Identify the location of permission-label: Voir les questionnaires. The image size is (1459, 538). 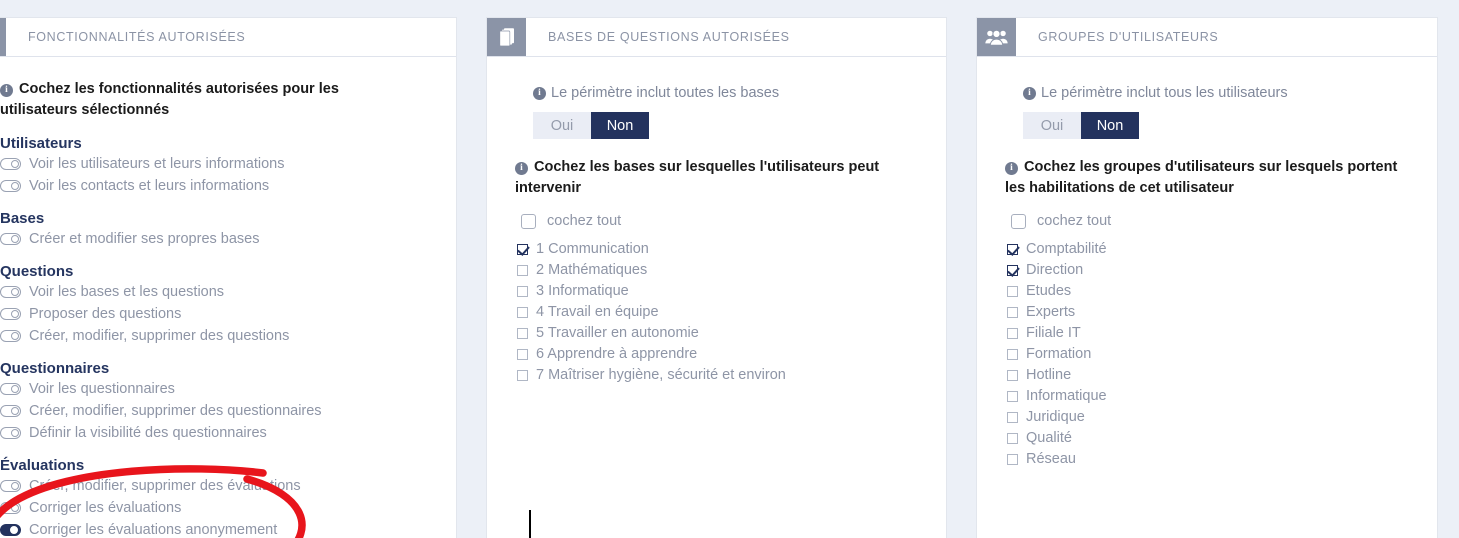
(102, 389).